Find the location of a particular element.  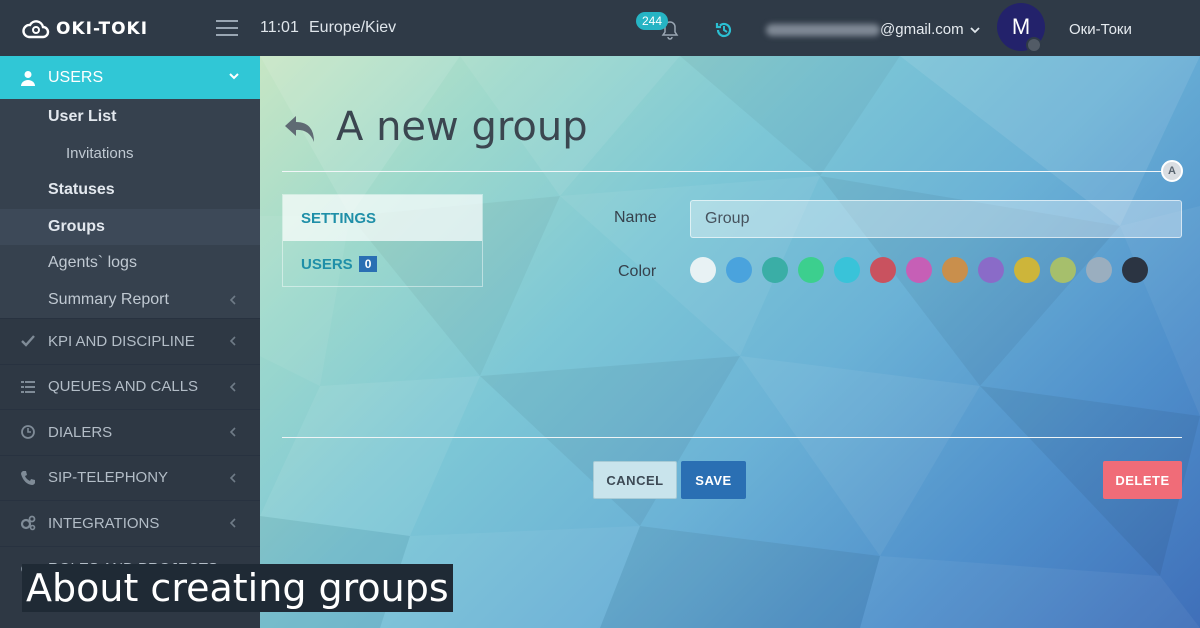

sidebar-item-label: Statuses is located at coordinates (81, 190).